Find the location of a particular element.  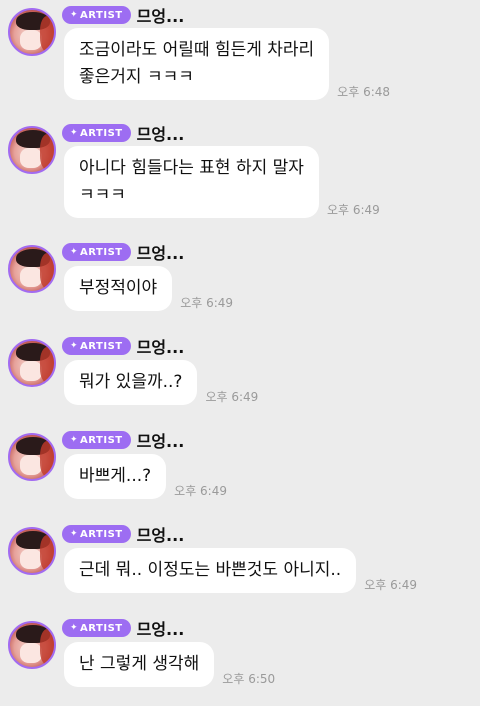

bubble-row: 부정적이야 오후 6:49 is located at coordinates (148, 288).